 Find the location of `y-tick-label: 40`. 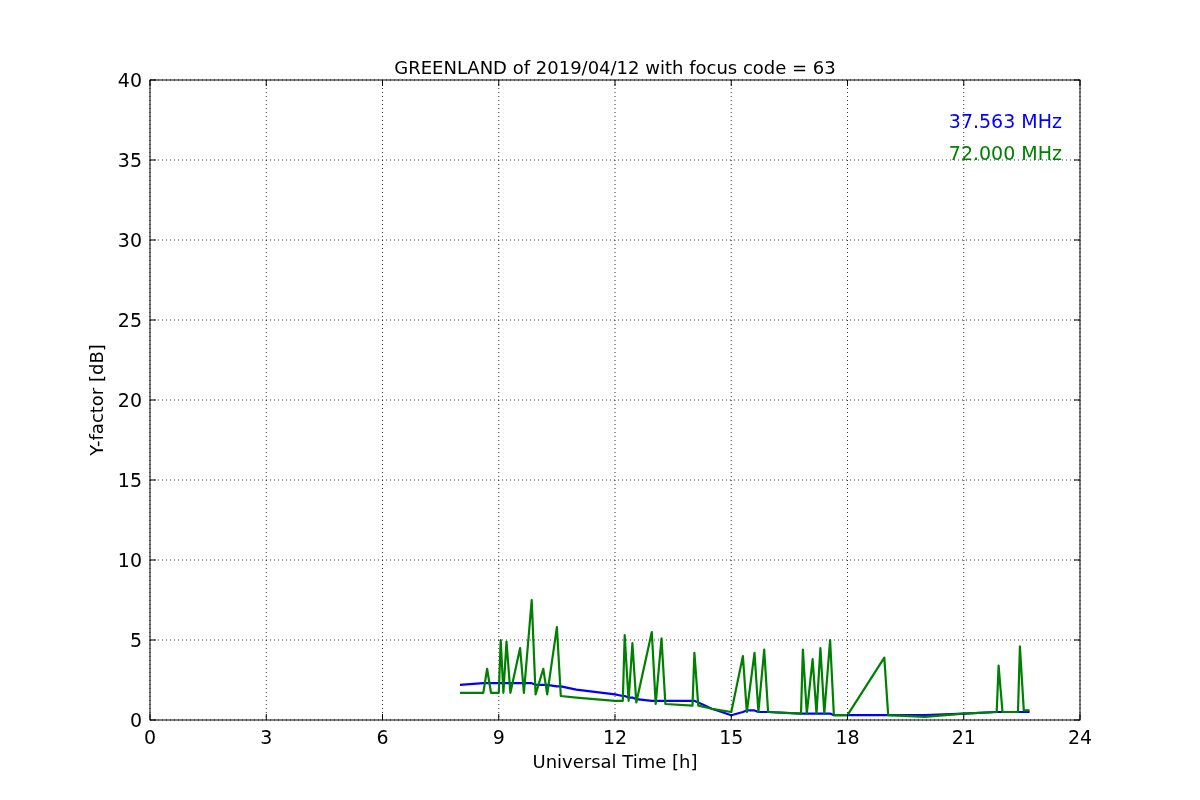

y-tick-label: 40 is located at coordinates (129, 80).